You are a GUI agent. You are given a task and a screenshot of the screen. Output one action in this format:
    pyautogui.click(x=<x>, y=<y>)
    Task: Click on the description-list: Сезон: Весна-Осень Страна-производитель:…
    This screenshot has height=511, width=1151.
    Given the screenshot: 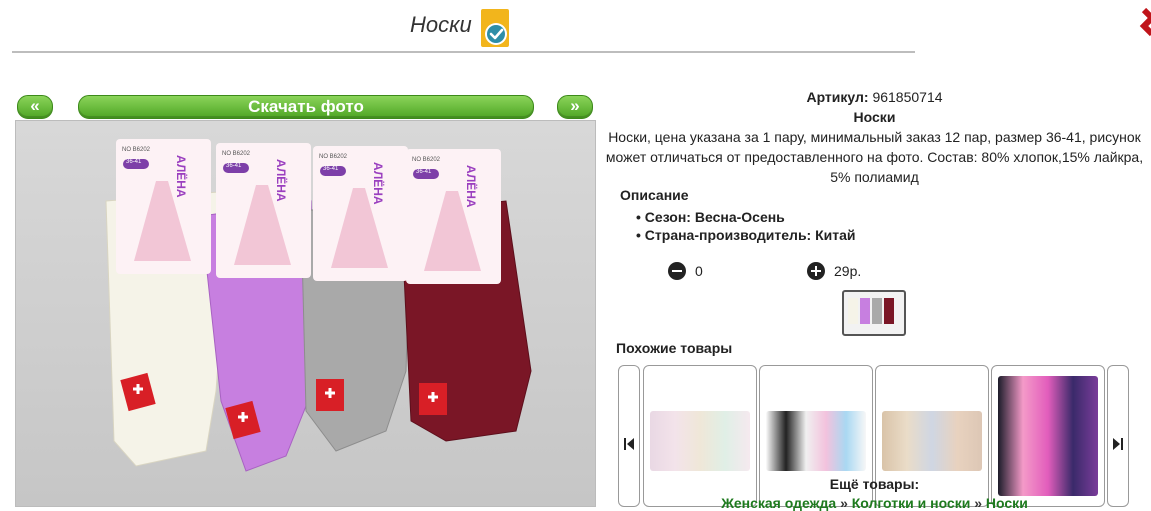 What is the action you would take?
    pyautogui.click(x=746, y=226)
    